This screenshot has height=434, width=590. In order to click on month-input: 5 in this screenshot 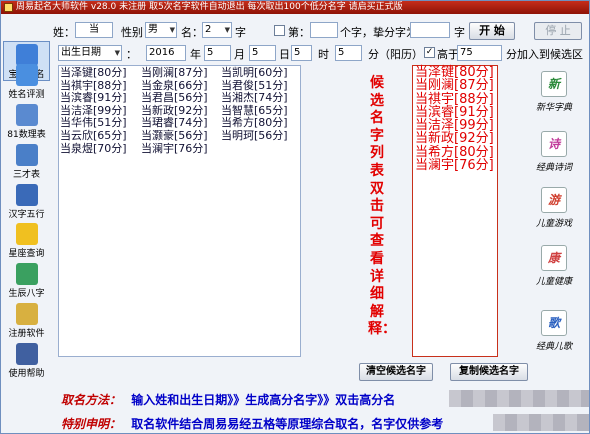, I will do `click(217, 53)`.